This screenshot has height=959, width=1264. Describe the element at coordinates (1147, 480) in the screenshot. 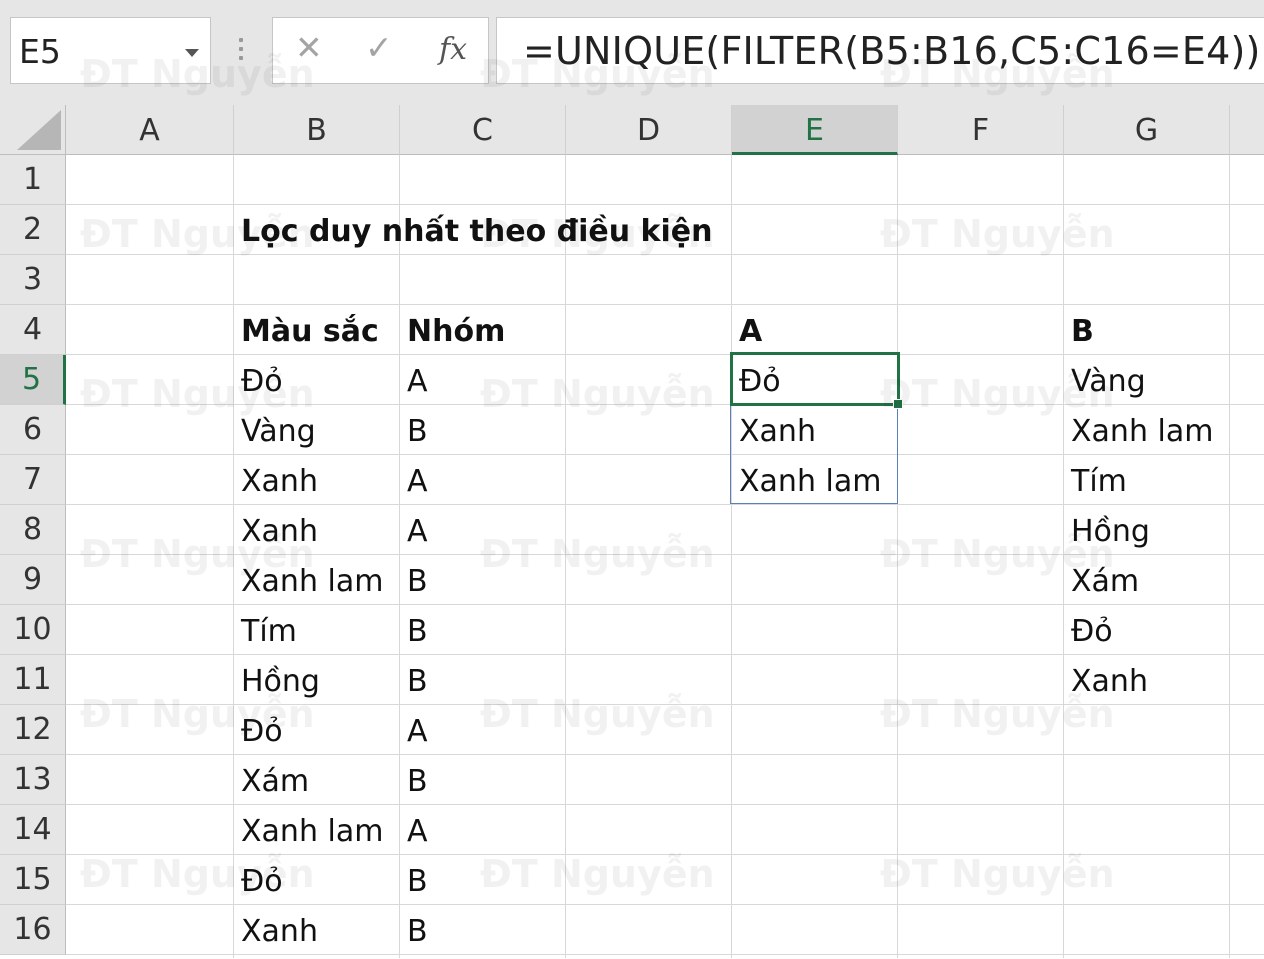

I see `criteria-b-result: Tím` at that location.